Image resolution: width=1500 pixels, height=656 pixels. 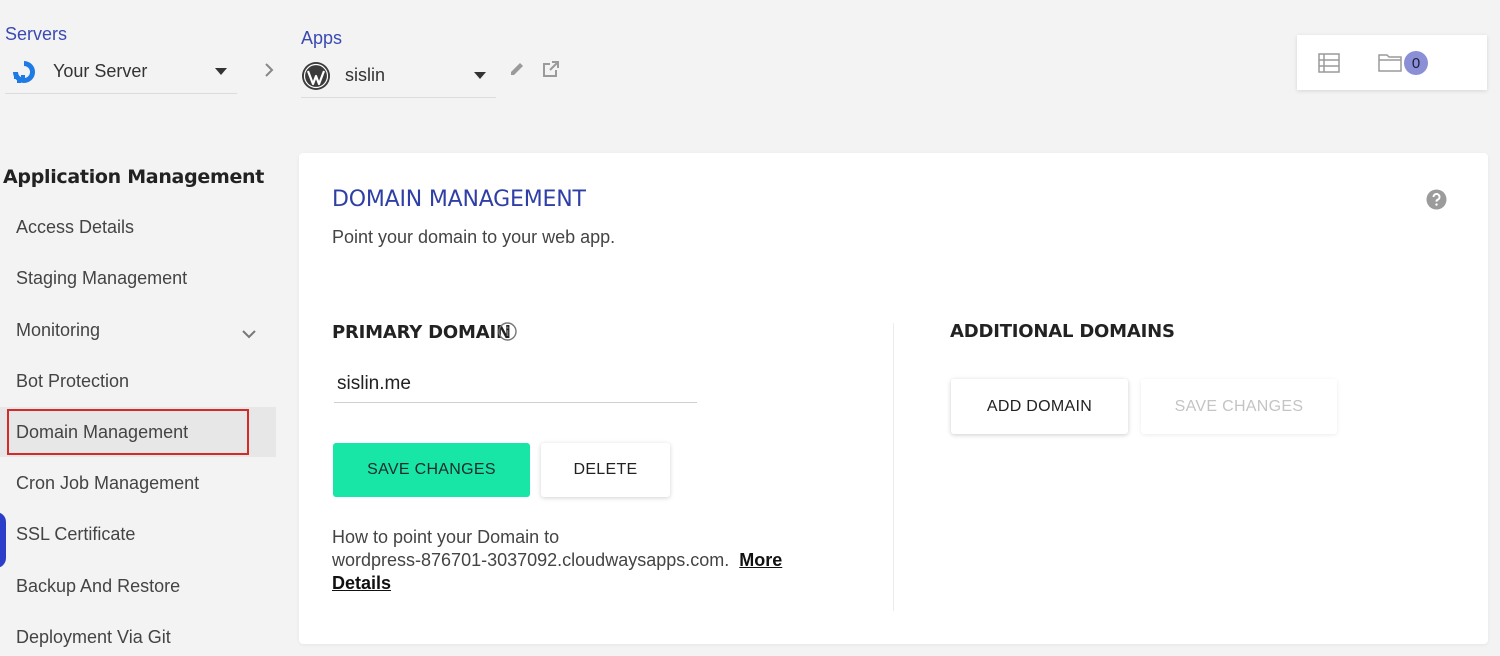 I want to click on page-subtitle: Point your domain to your web app., so click(x=474, y=237).